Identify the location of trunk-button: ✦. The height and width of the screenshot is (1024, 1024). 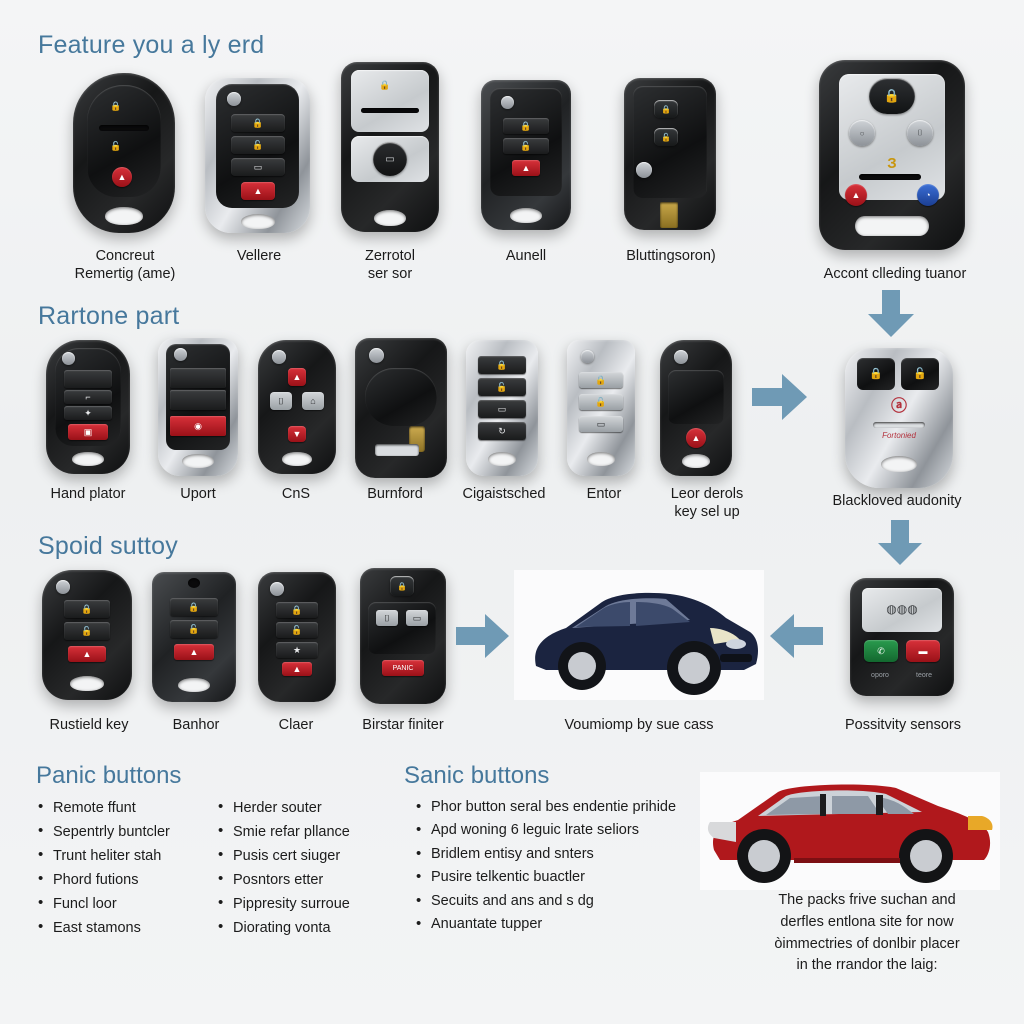
(88, 413).